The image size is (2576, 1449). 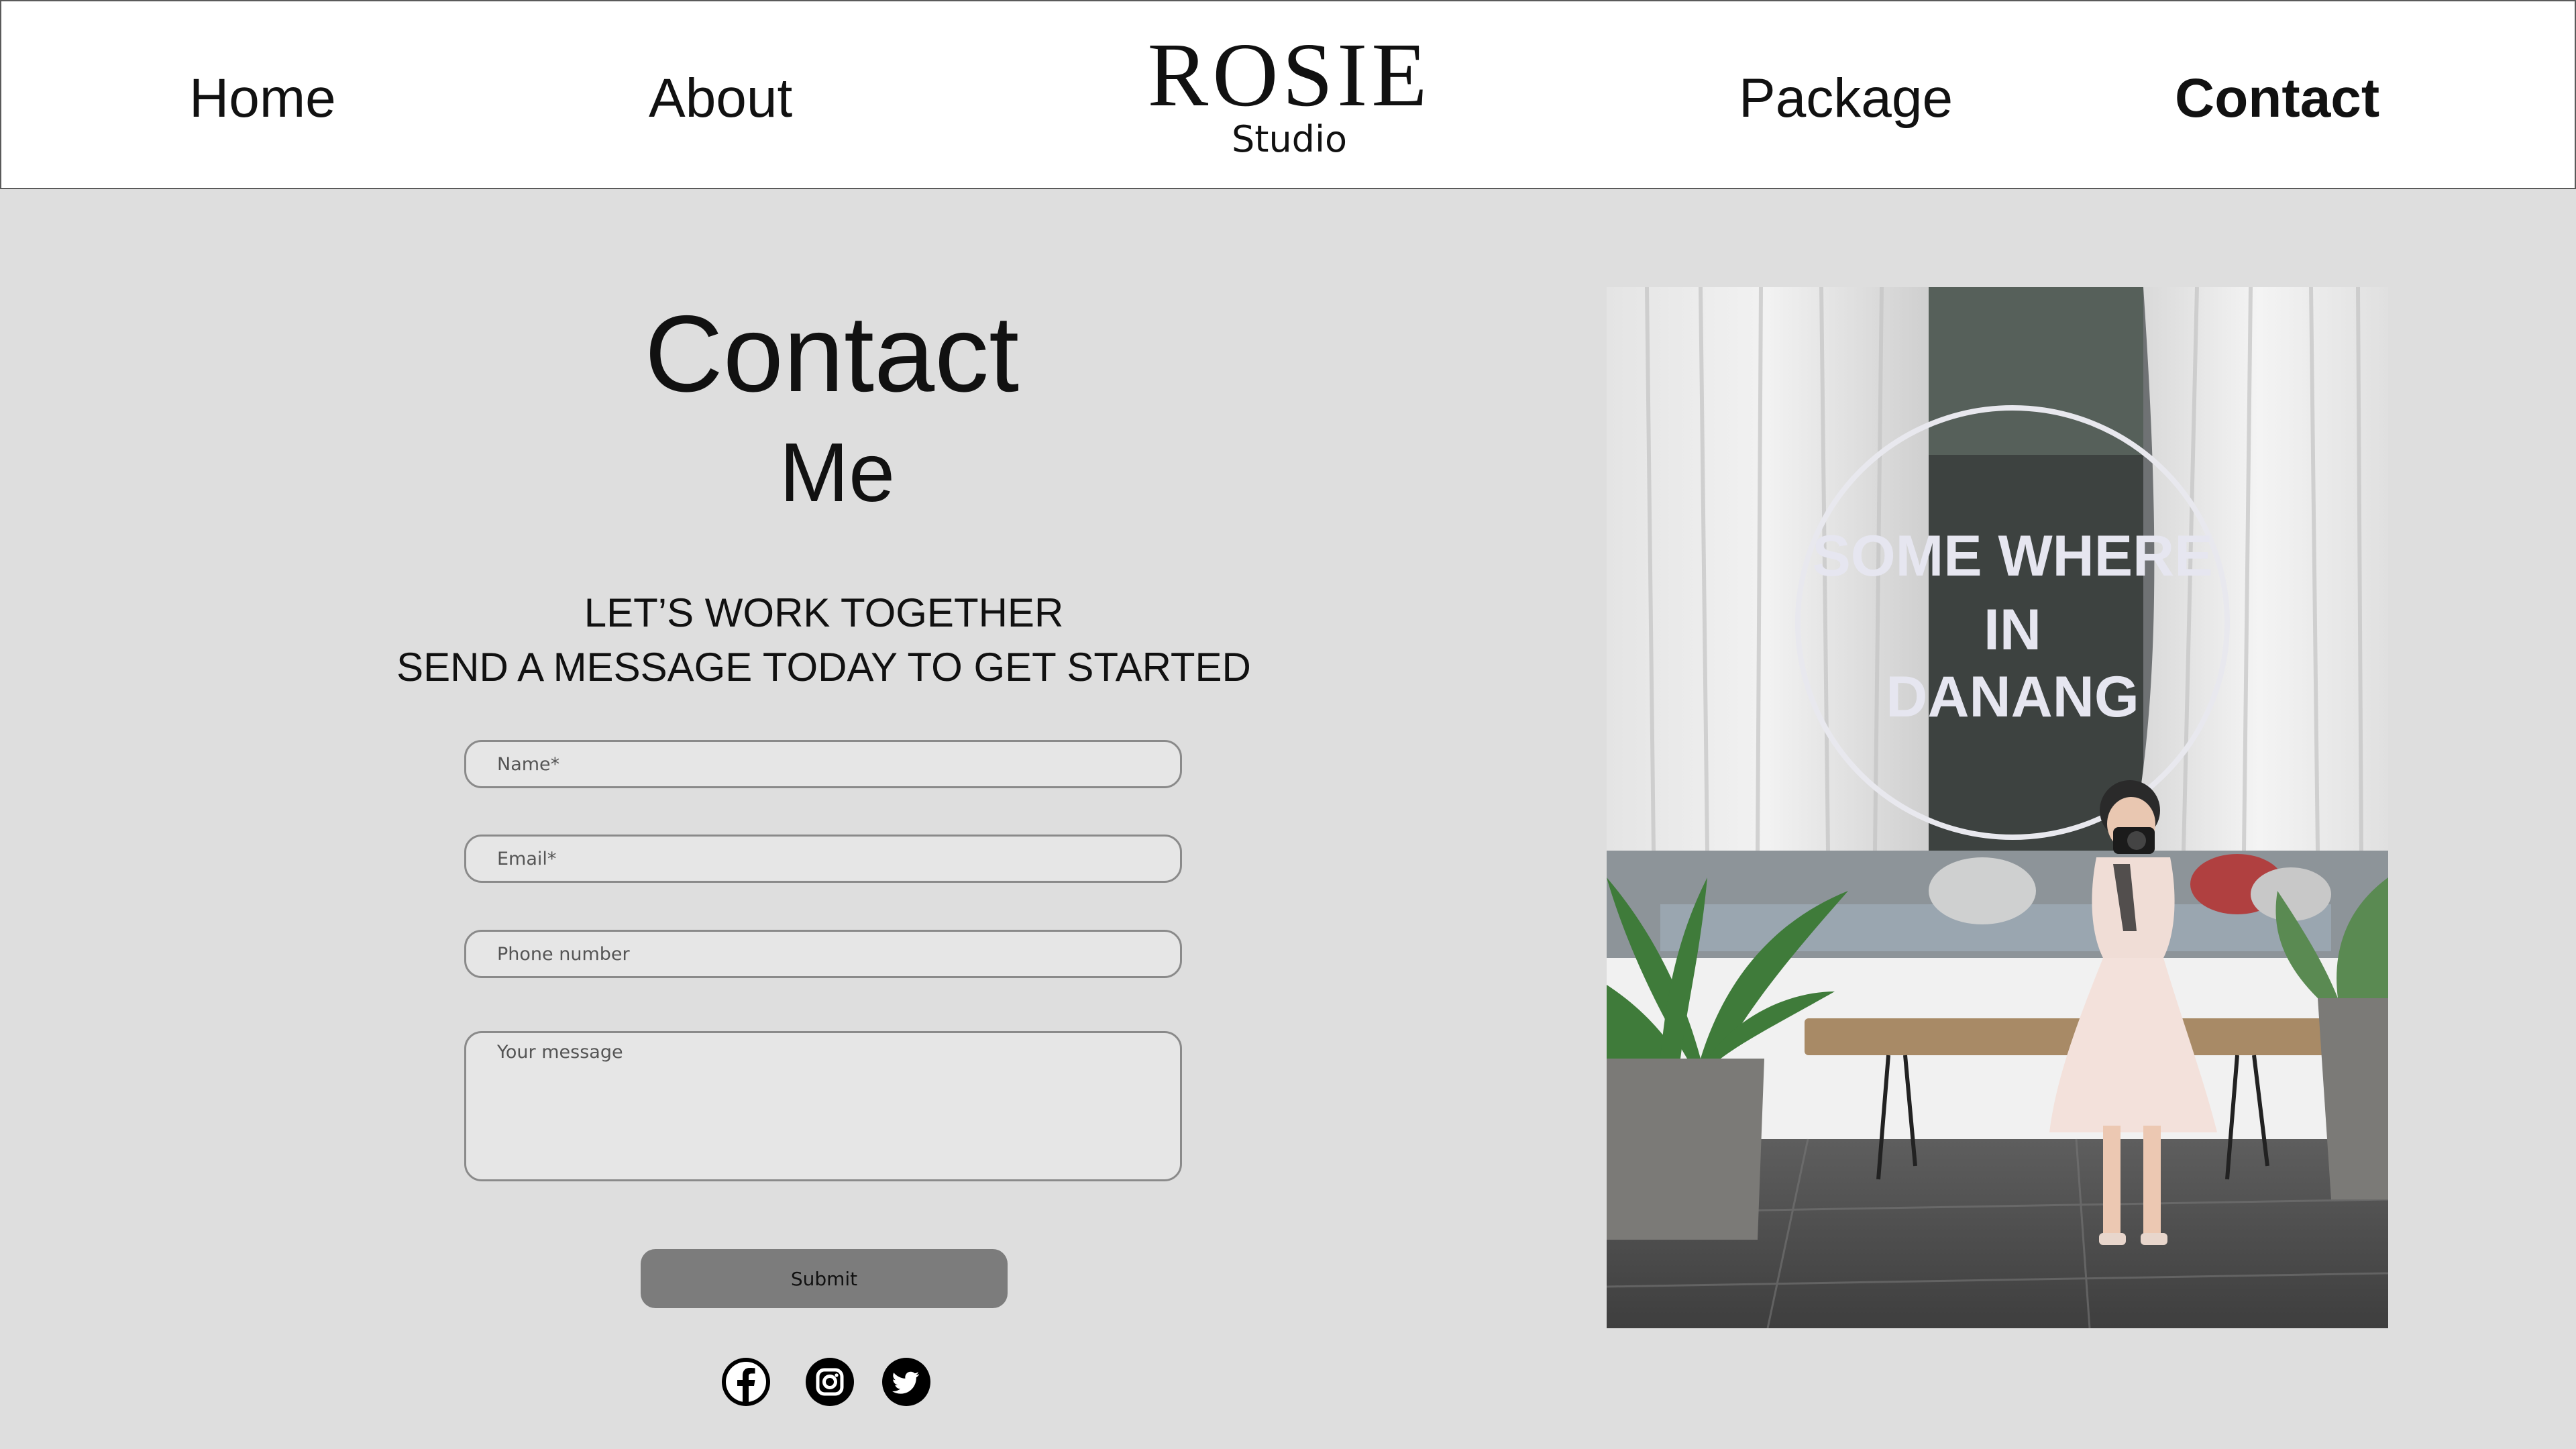 I want to click on page-subtitle: Me, so click(x=837, y=473).